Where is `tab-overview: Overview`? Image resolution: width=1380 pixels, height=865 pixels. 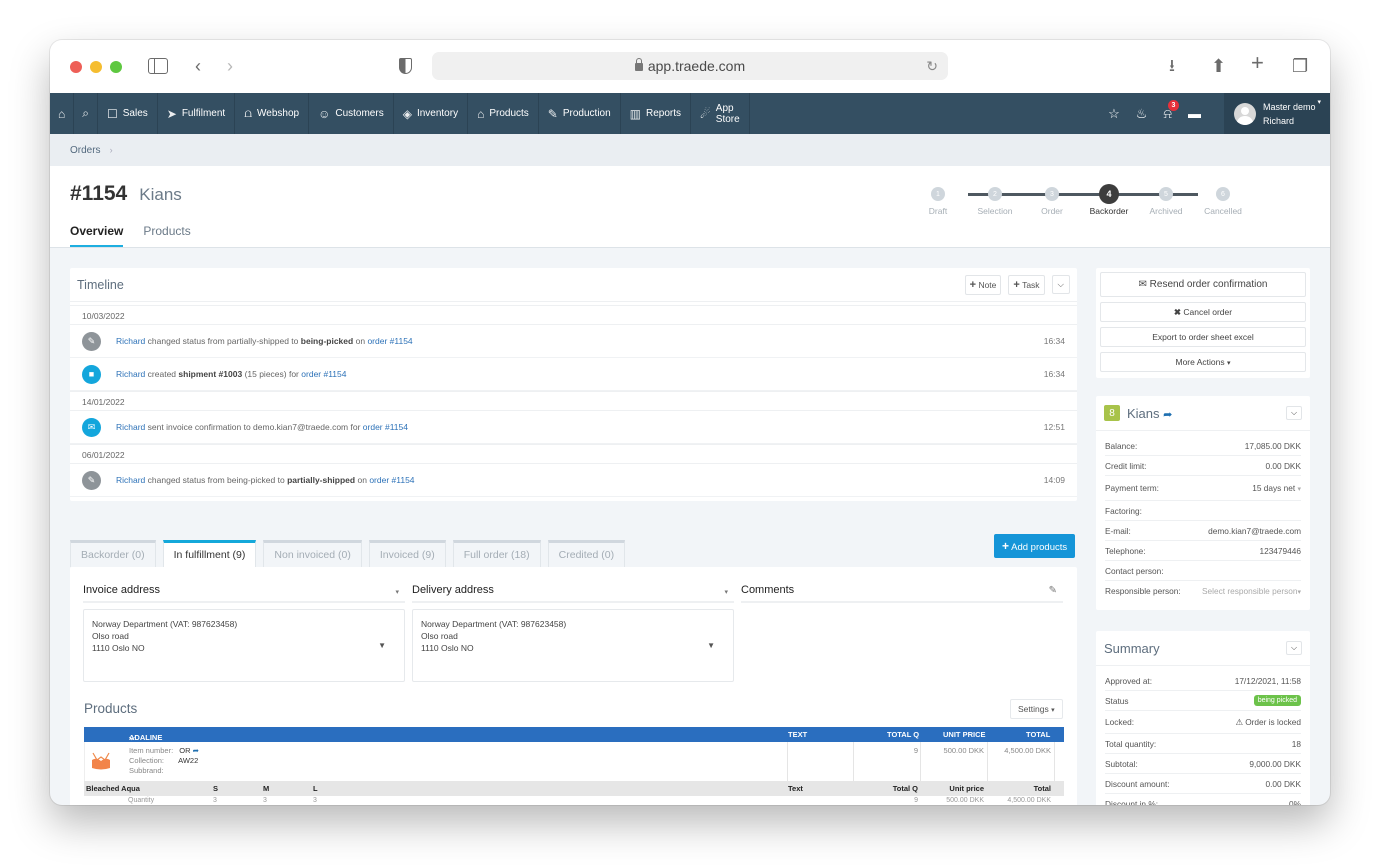
tab-overview: Overview is located at coordinates (97, 235).